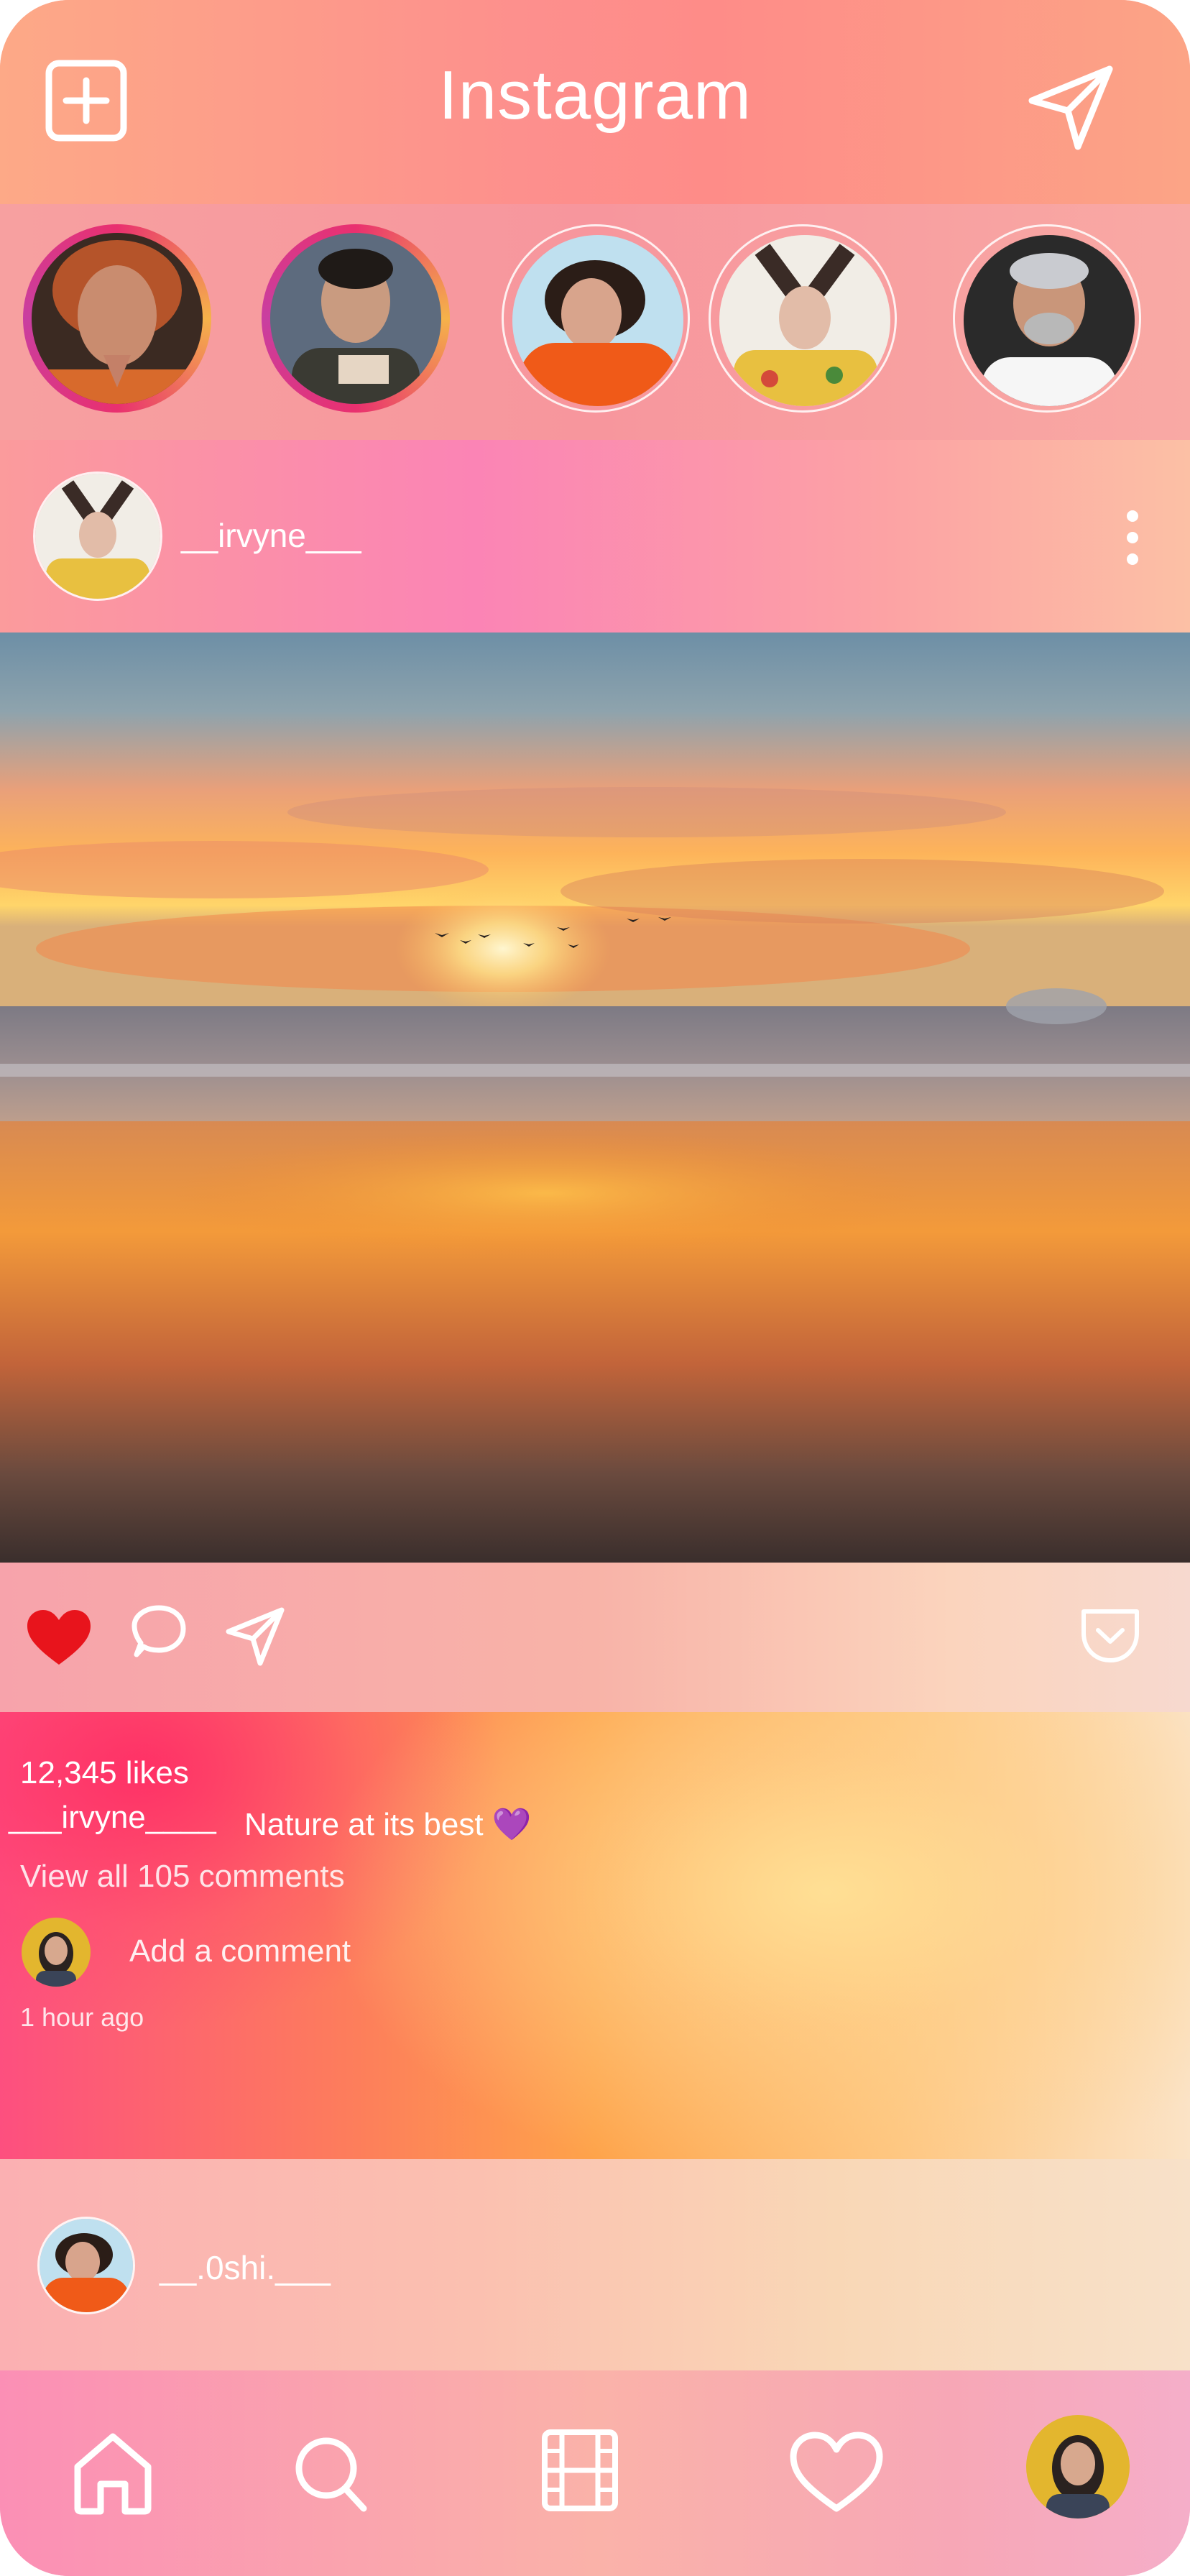  Describe the element at coordinates (86, 2265) in the screenshot. I see `next-post-avatar` at that location.